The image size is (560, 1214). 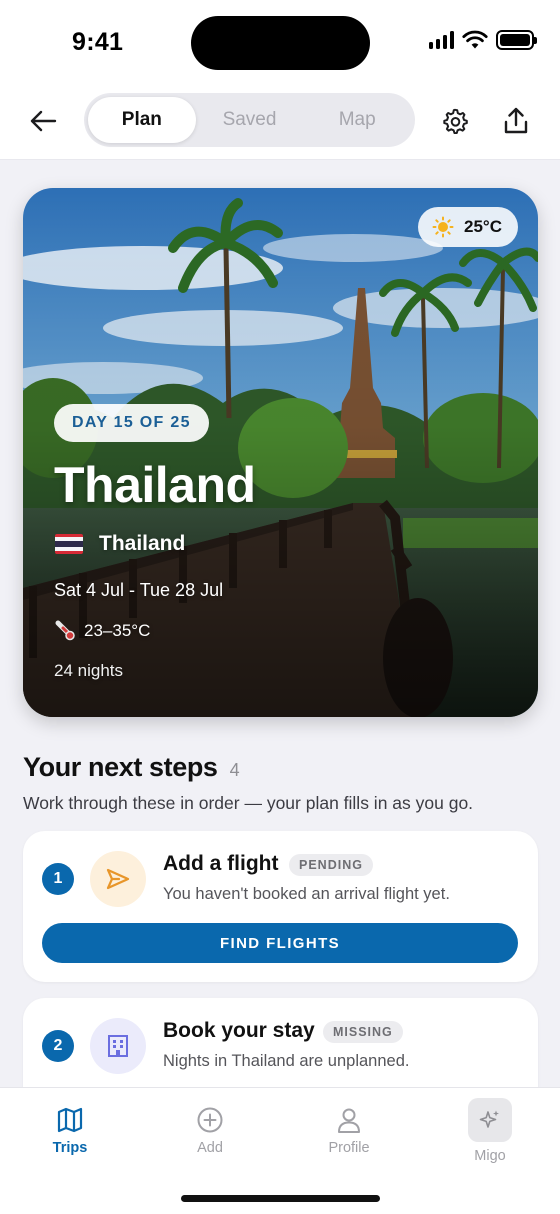 What do you see at coordinates (441, 40) in the screenshot?
I see `cellular-signal-icon` at bounding box center [441, 40].